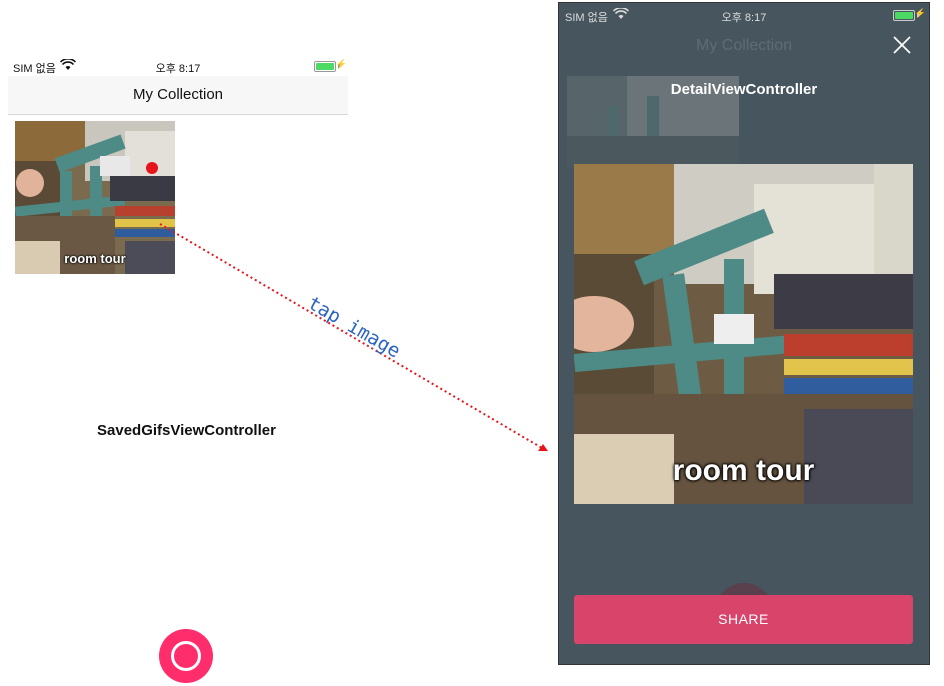 The image size is (944, 686). Describe the element at coordinates (902, 45) in the screenshot. I see `close-icon` at that location.